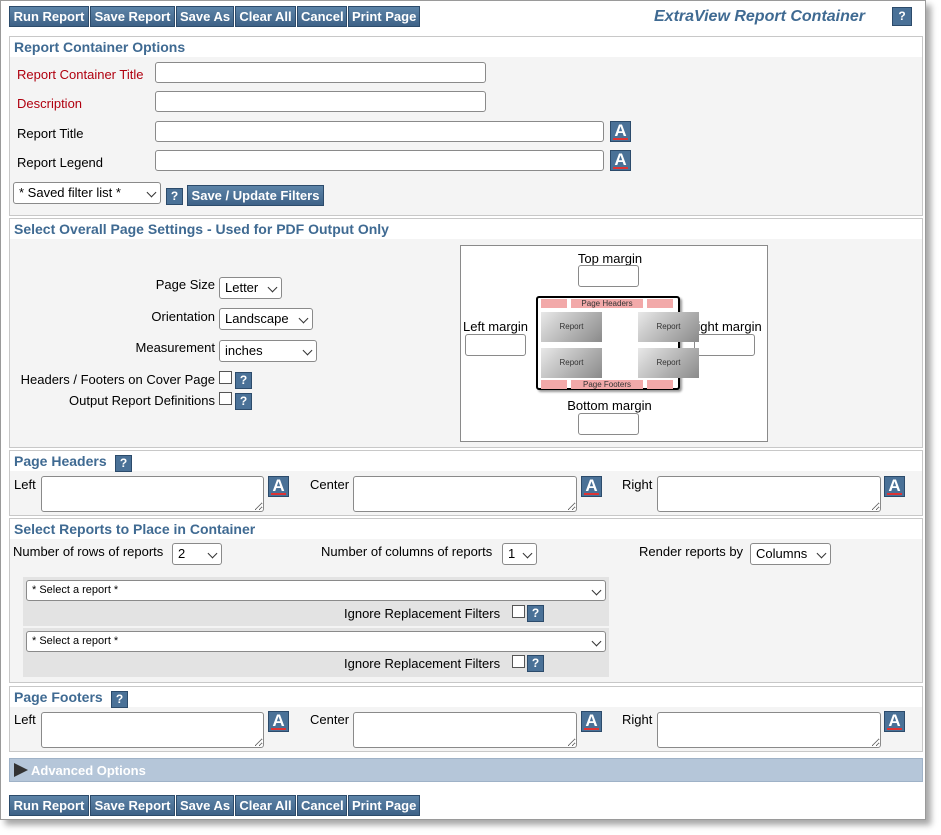 Image resolution: width=941 pixels, height=835 pixels. Describe the element at coordinates (607, 303) in the screenshot. I see `preview-headers-label: Page Headers` at that location.